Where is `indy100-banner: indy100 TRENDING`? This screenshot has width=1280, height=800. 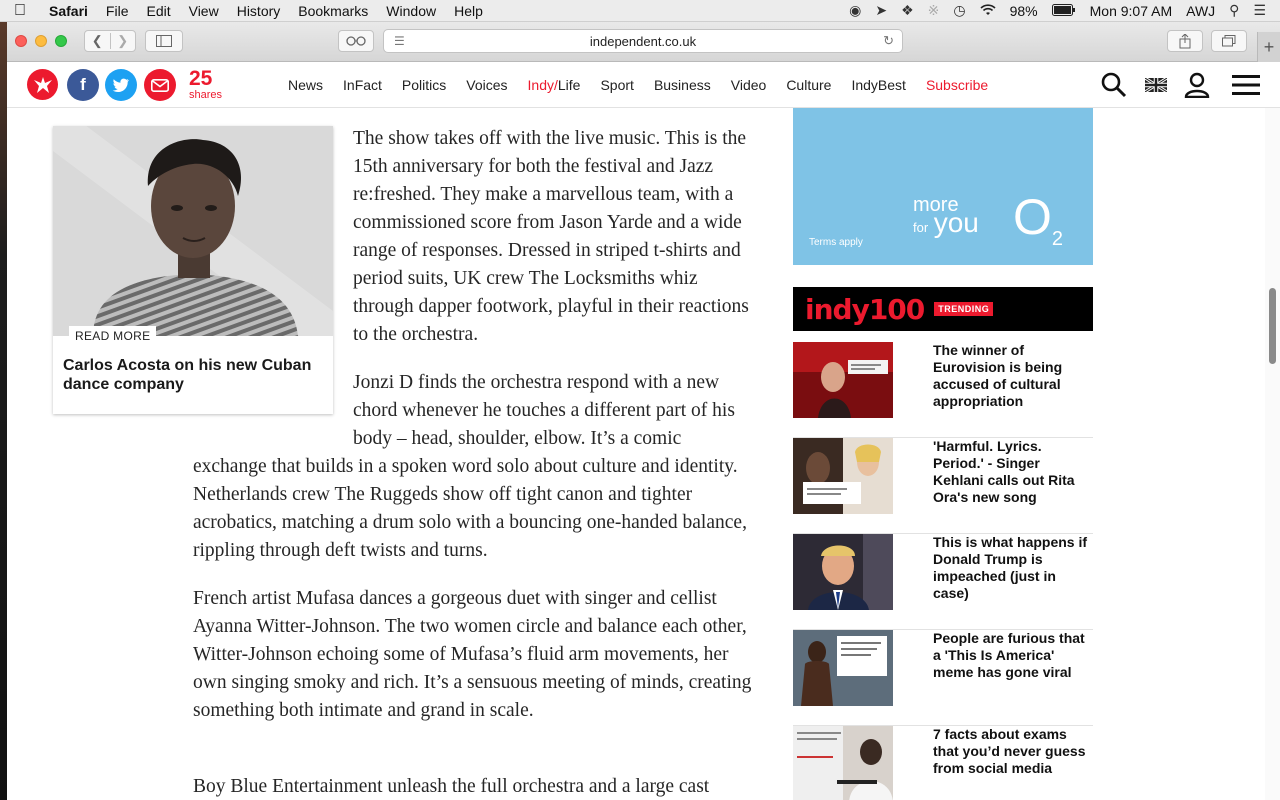
indy100-banner: indy100 TRENDING is located at coordinates (943, 309).